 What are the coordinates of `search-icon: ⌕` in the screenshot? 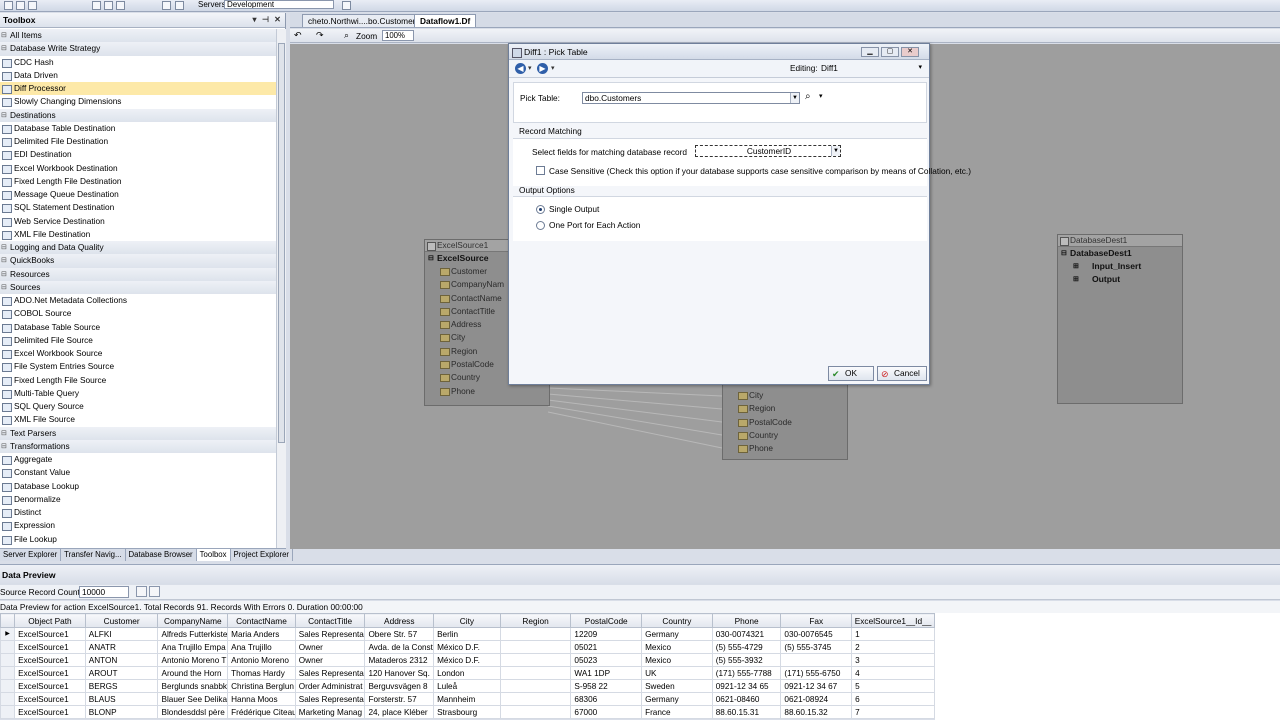 It's located at (808, 96).